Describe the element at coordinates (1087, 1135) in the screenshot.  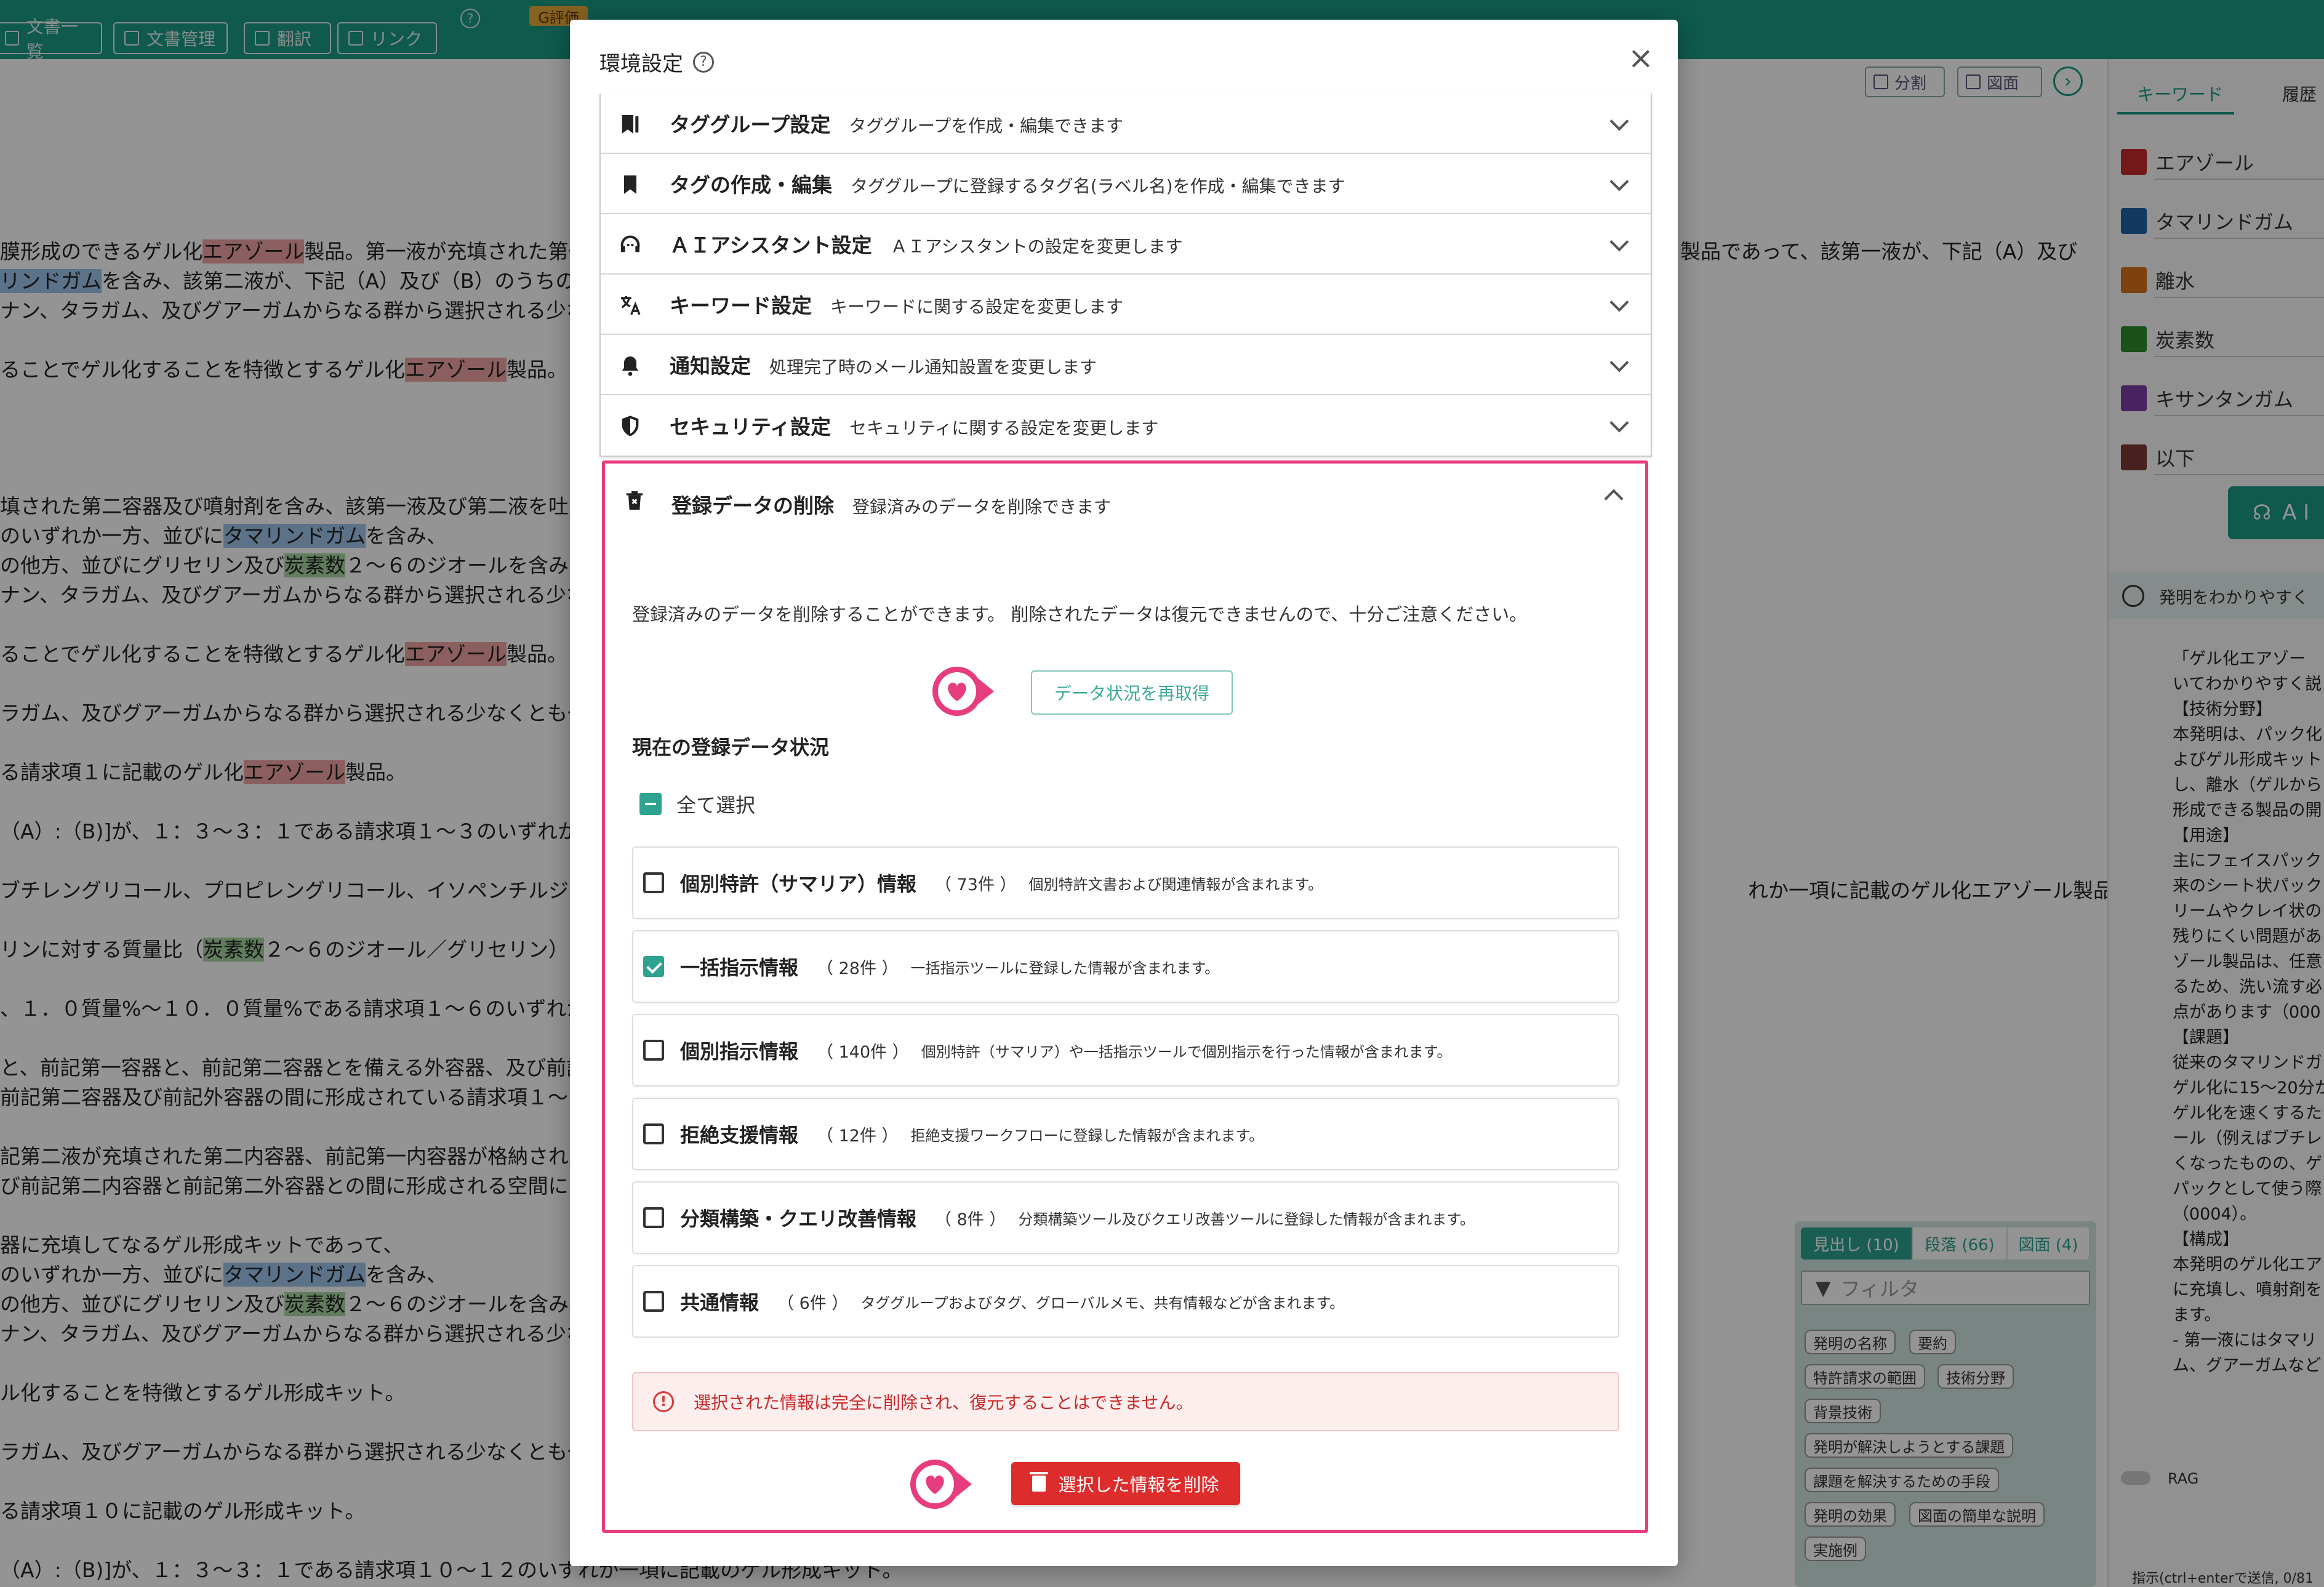
I see `data-category-desc: 拒絶支援ワークフローに登録した情報が含まれます。` at that location.